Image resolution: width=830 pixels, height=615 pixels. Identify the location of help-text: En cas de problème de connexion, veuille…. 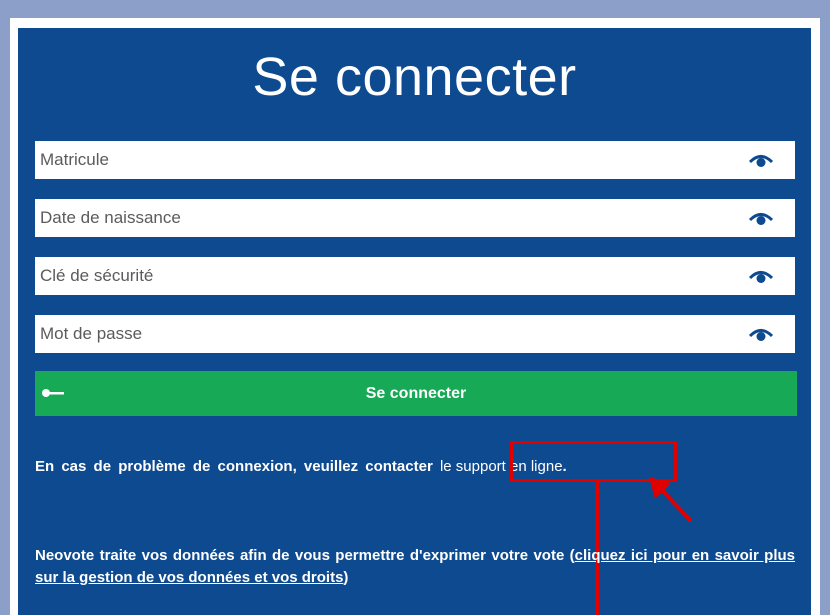
(234, 466).